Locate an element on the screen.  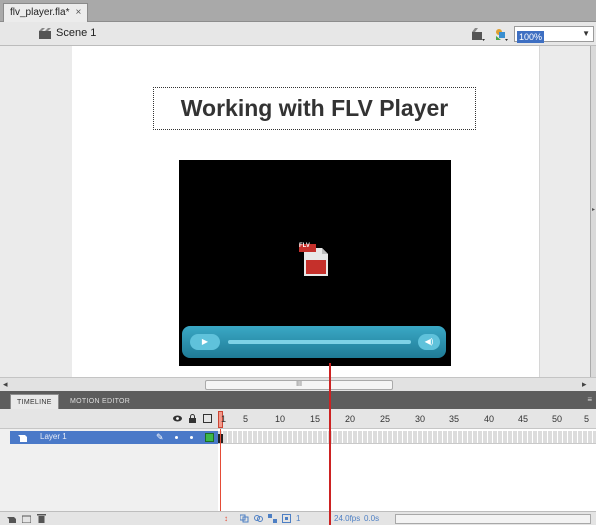
timeline-header: 1 5 10 15 20 25 30 35 40 45 50 5 is located at coordinates (298, 419).